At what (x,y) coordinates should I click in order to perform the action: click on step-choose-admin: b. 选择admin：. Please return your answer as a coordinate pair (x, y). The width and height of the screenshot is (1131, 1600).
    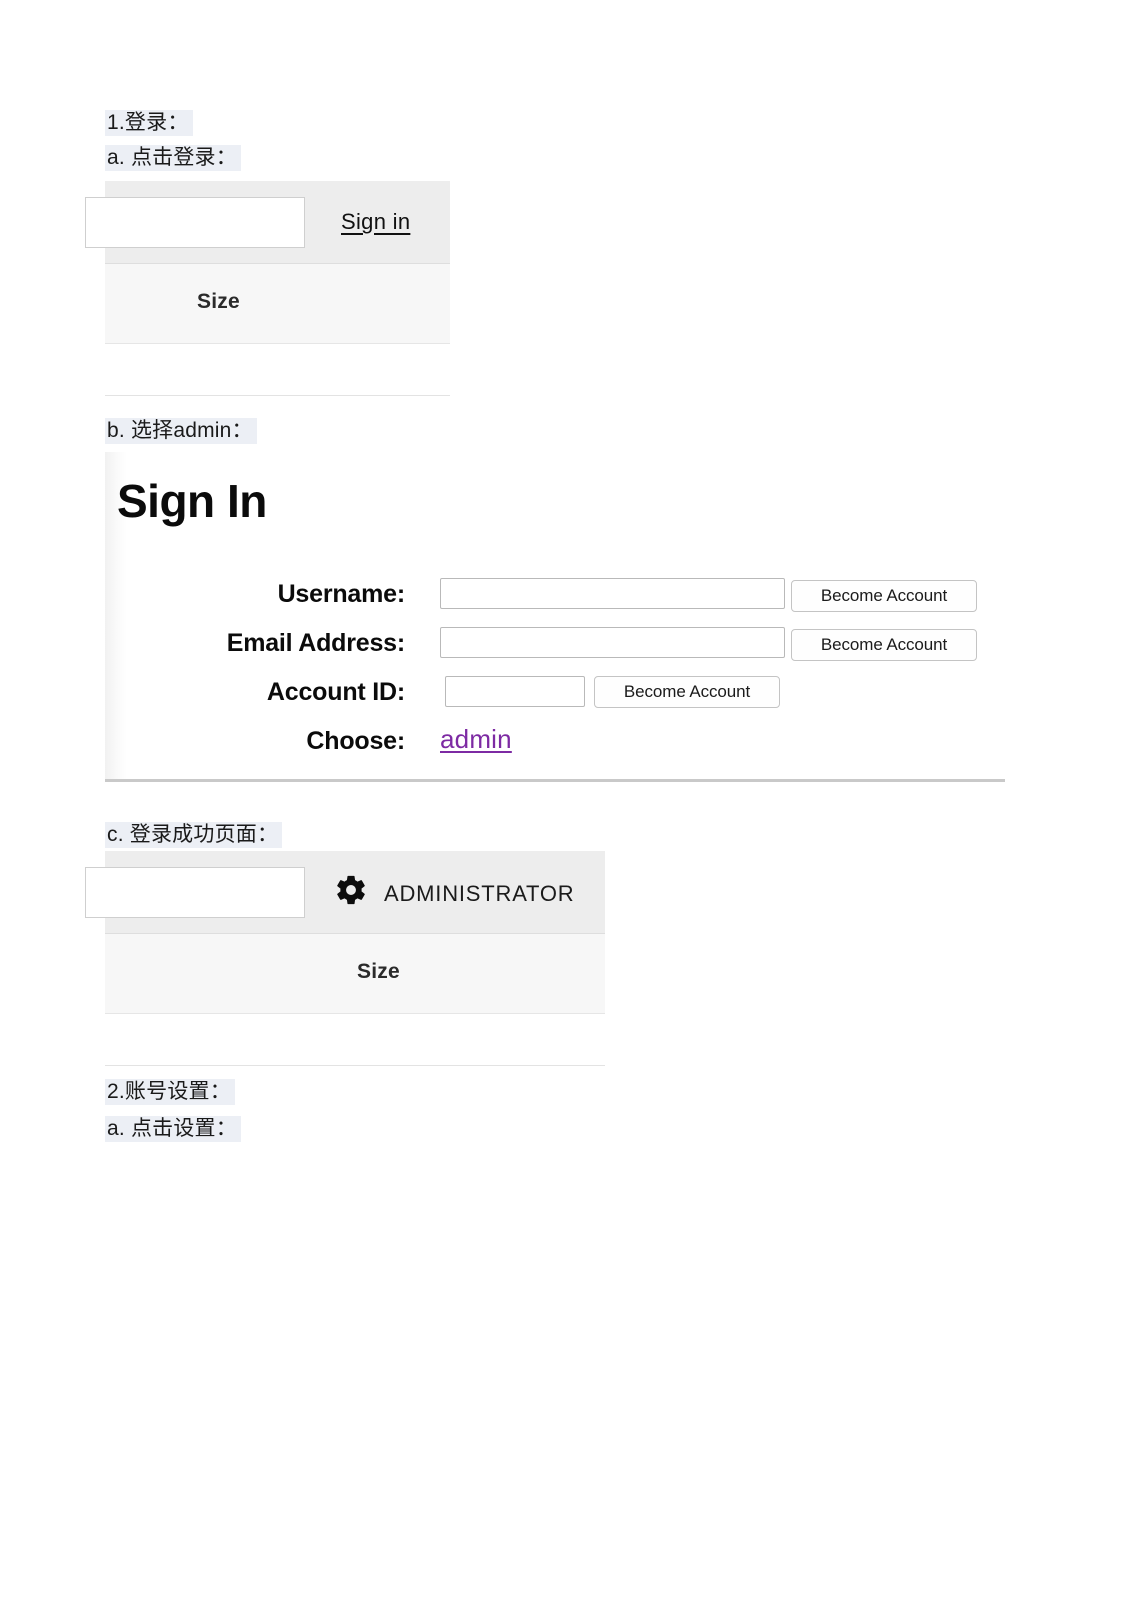
    Looking at the image, I should click on (181, 431).